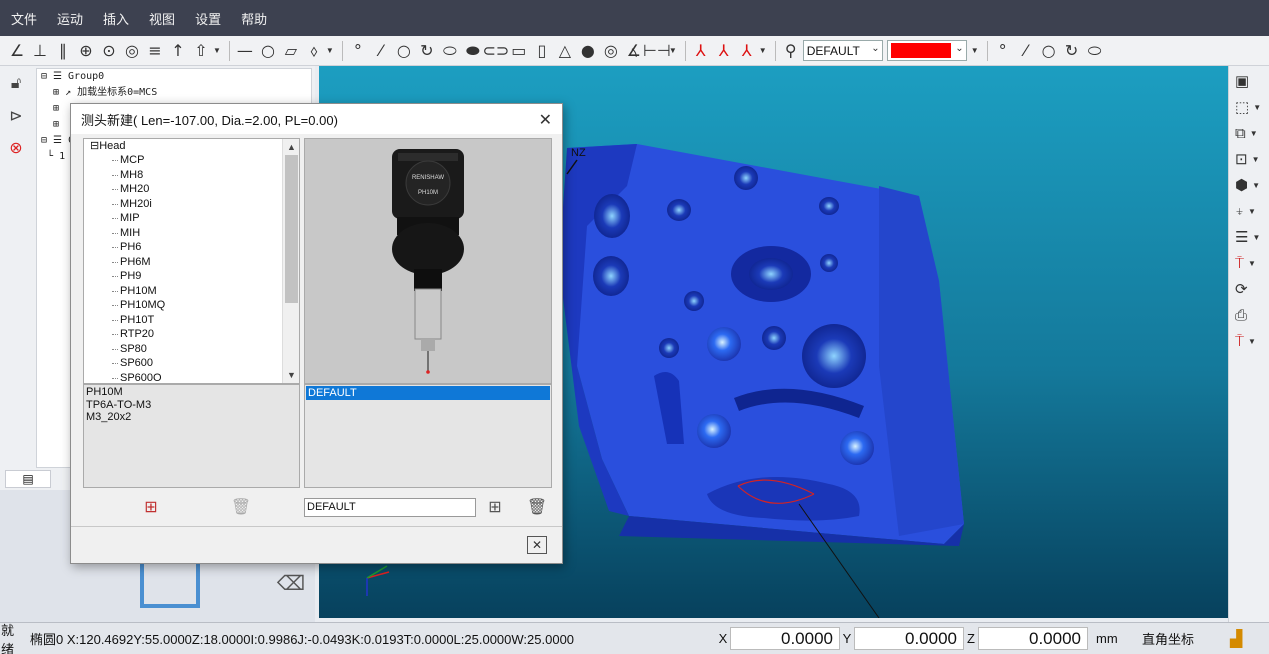 This screenshot has height=654, width=1269. Describe the element at coordinates (191, 305) in the screenshot. I see `head-item: PH10MQ` at that location.